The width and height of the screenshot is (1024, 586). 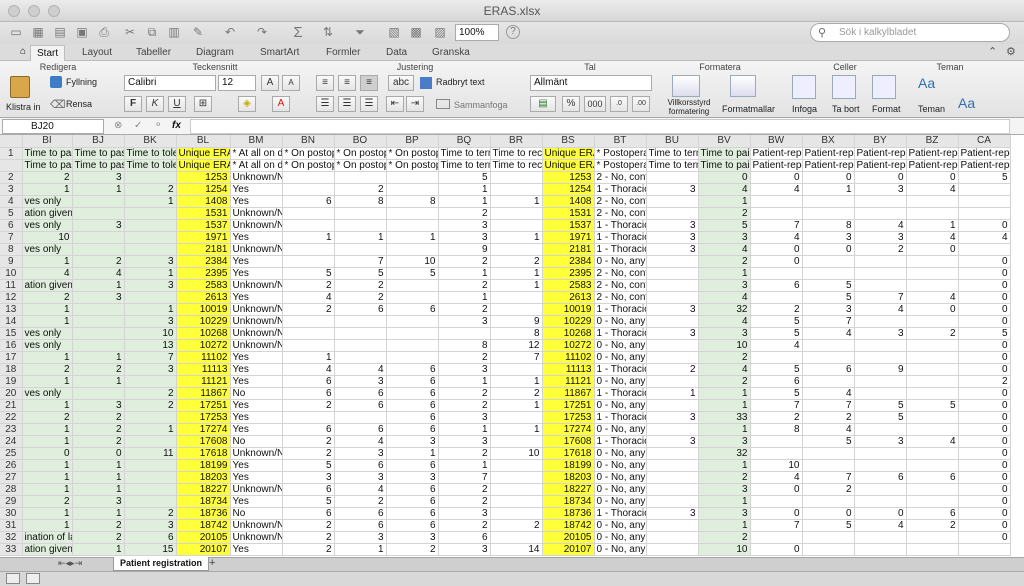 What do you see at coordinates (984, 141) in the screenshot?
I see `column-header: CA` at bounding box center [984, 141].